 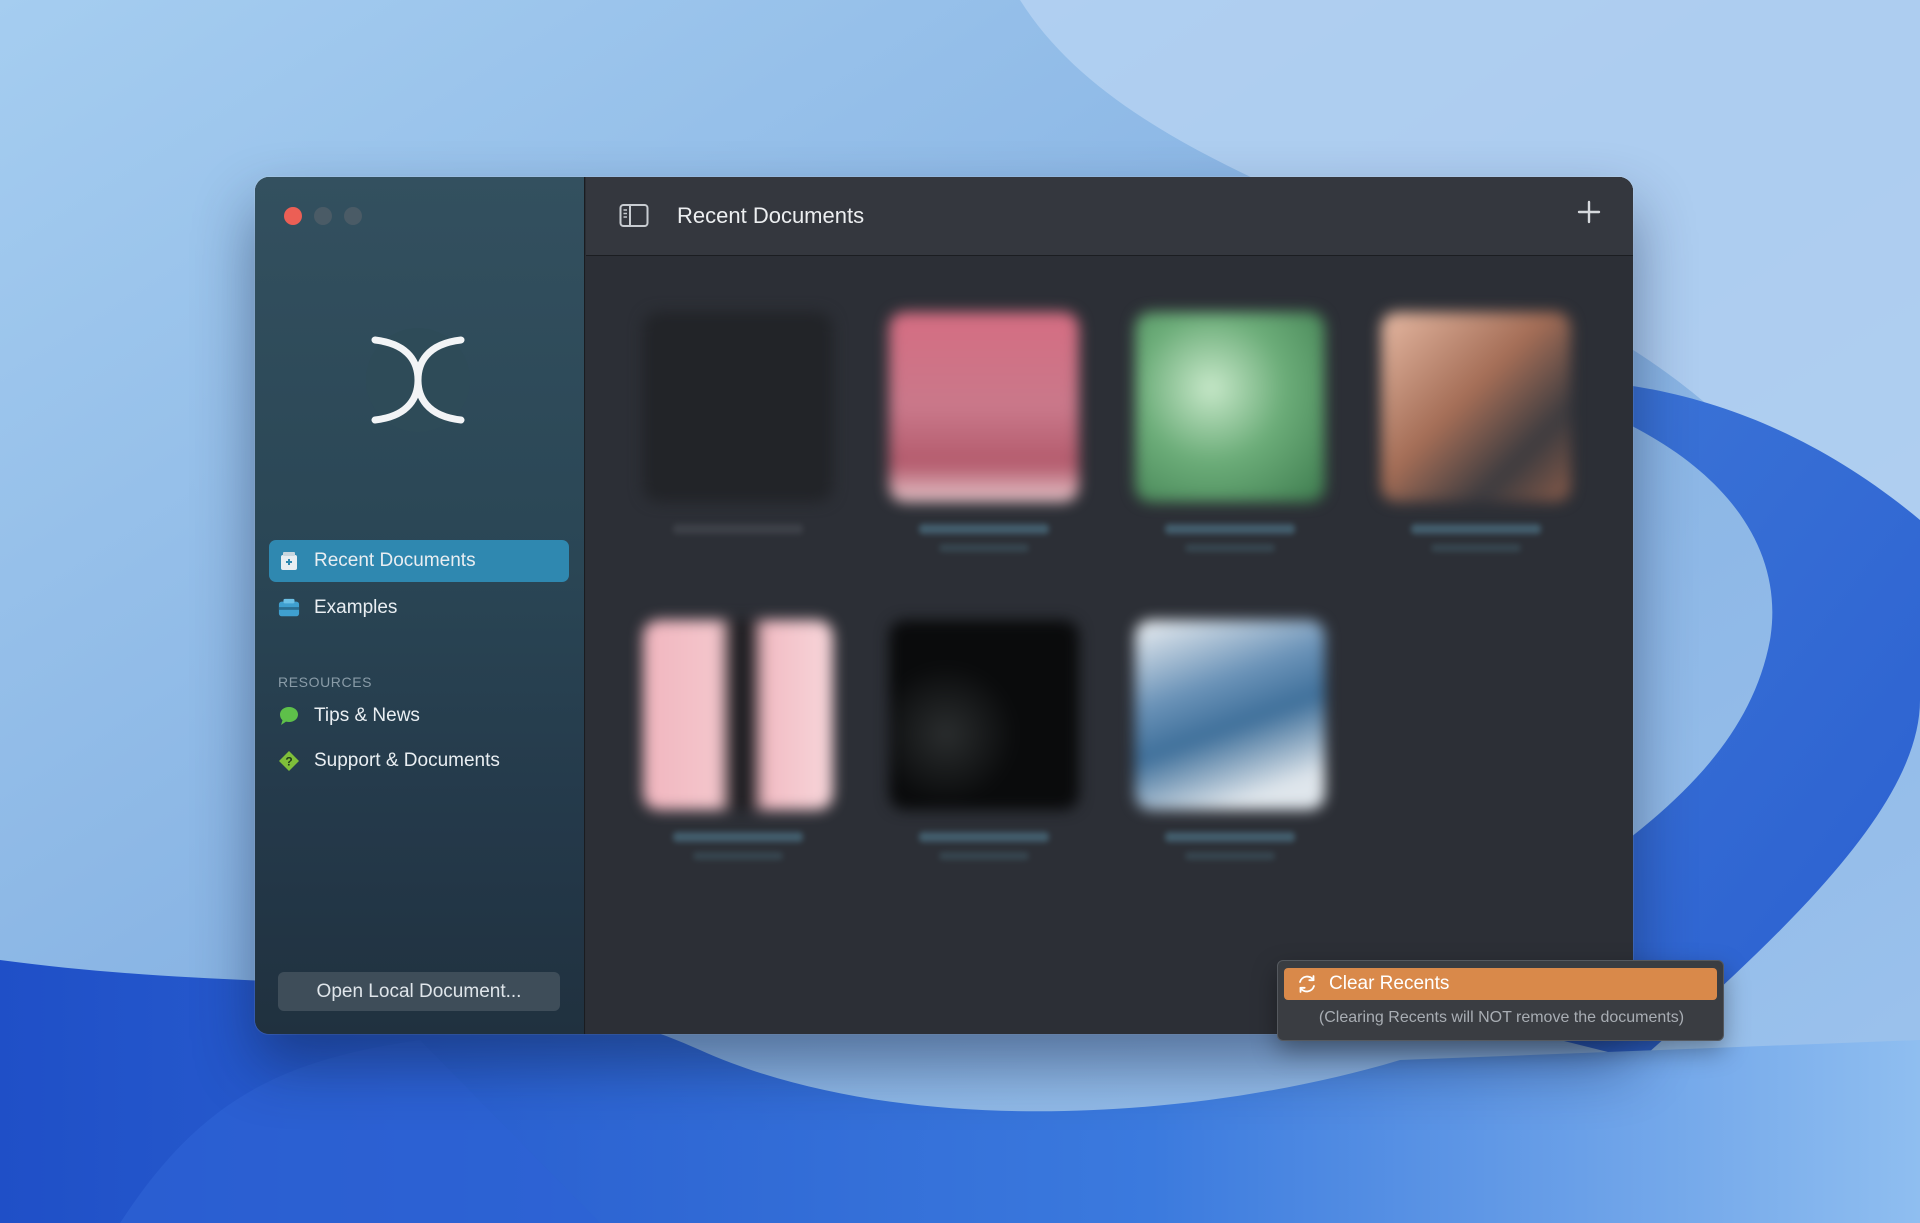 What do you see at coordinates (325, 682) in the screenshot?
I see `resources-section-label: RESOURCES` at bounding box center [325, 682].